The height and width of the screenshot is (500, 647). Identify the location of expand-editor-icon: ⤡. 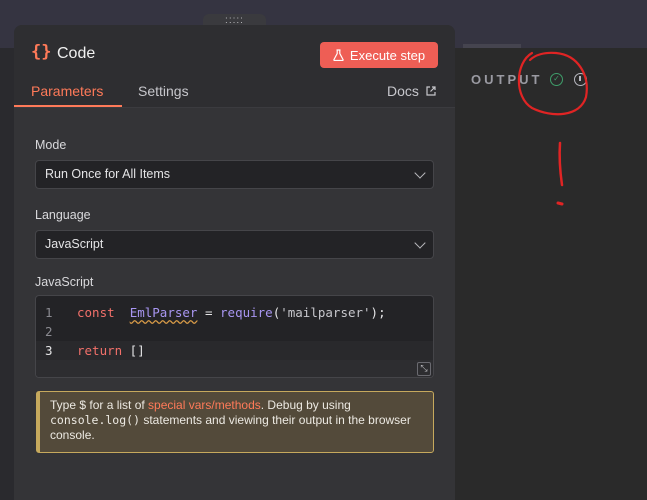
(424, 369).